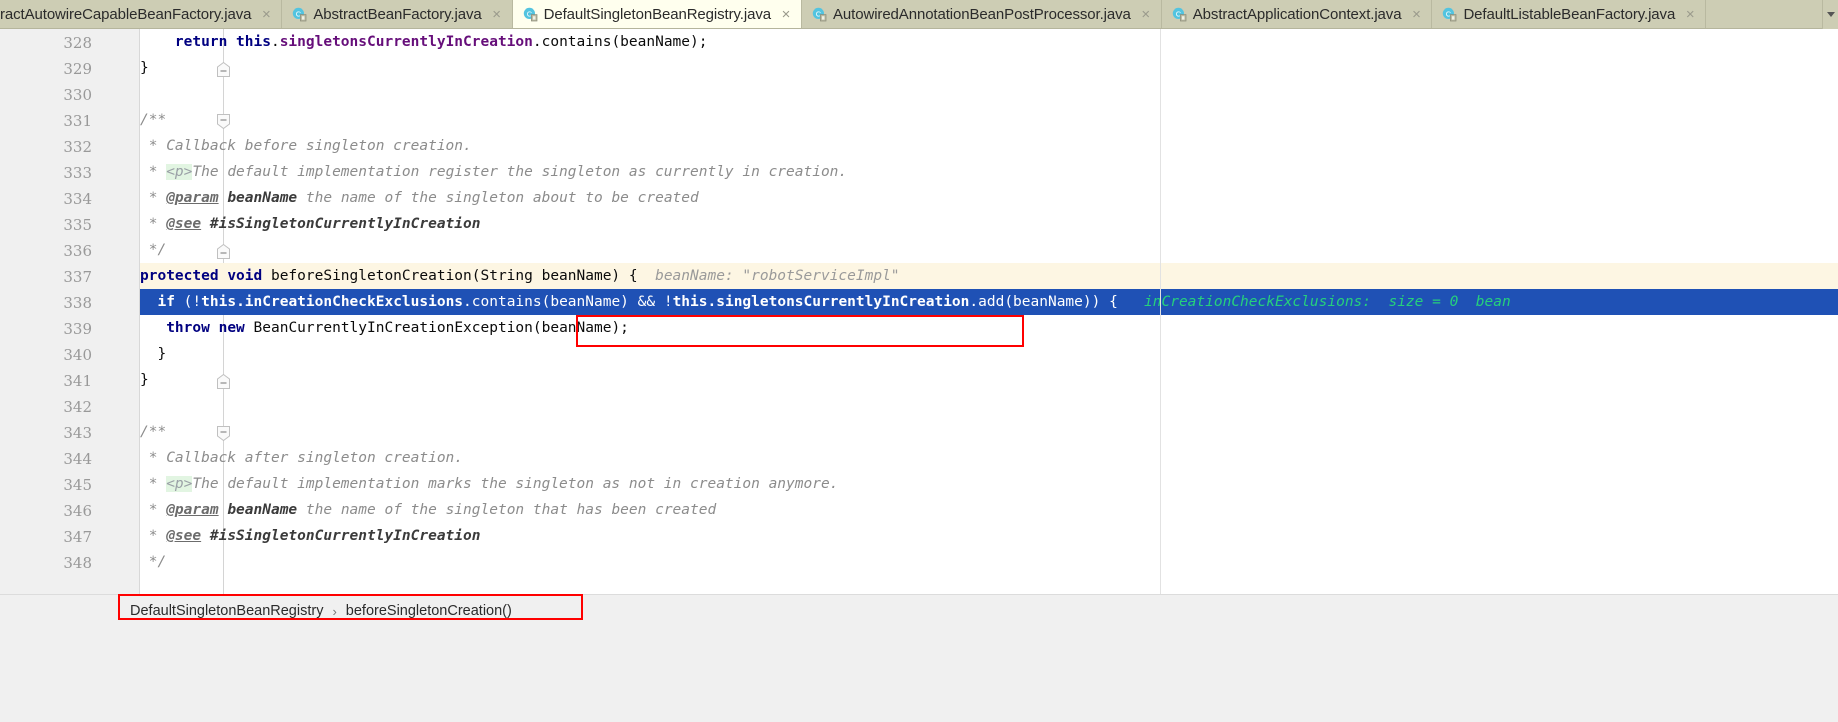 This screenshot has width=1838, height=722. I want to click on line-number: 328, so click(46, 43).